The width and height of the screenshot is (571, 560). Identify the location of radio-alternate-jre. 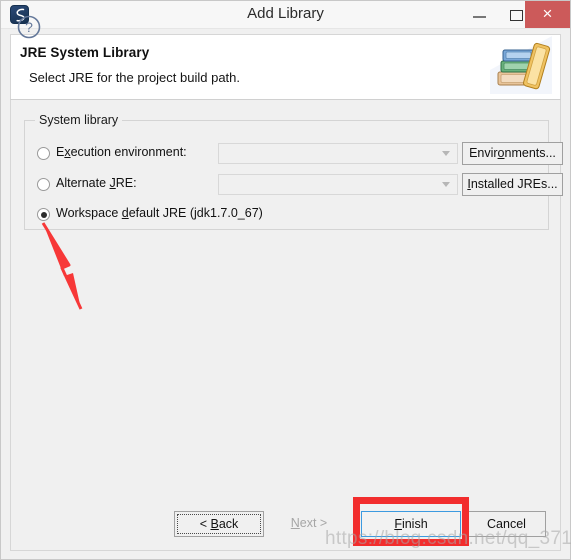
(43, 184).